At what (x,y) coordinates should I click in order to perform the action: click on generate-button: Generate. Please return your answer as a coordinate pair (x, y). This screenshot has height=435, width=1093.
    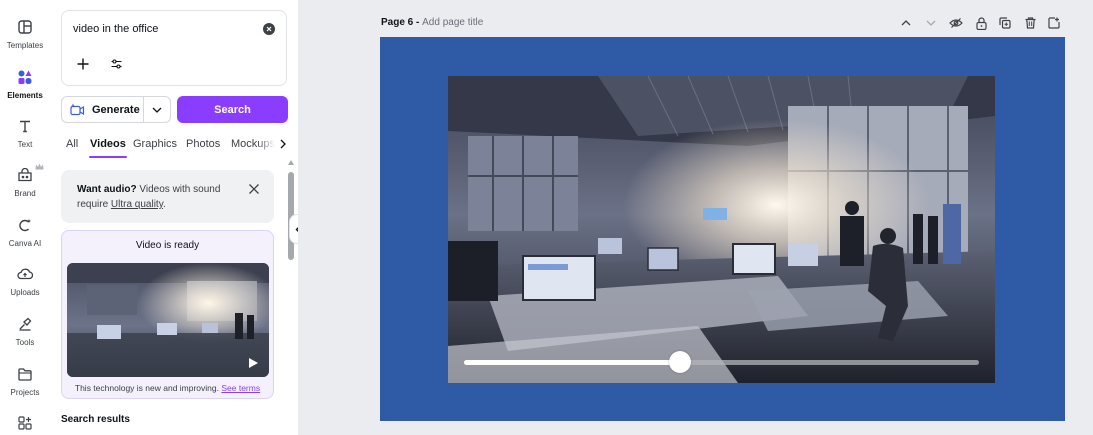
    Looking at the image, I should click on (103, 109).